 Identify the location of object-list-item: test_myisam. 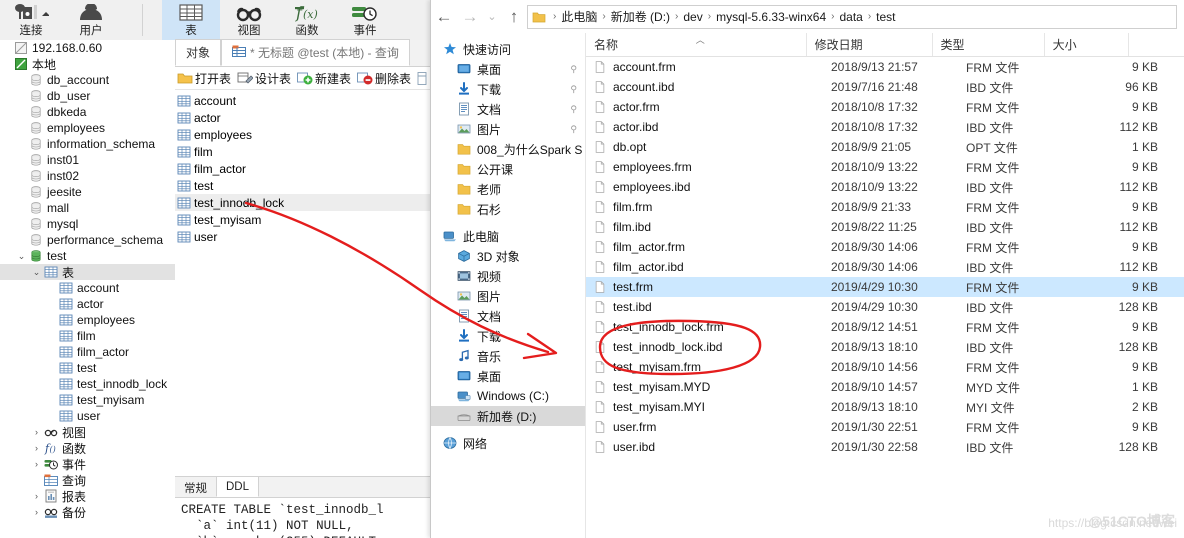
(307, 219).